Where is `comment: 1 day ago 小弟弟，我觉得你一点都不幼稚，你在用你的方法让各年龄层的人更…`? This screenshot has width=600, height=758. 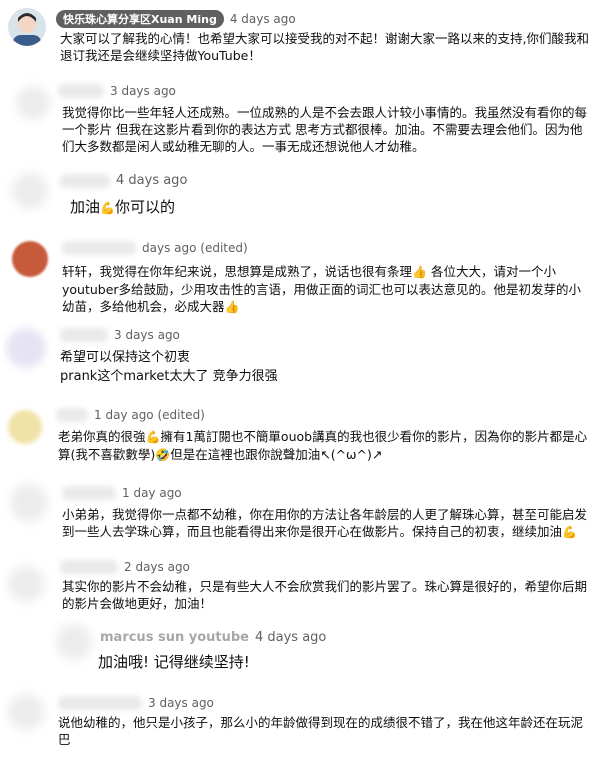
comment: 1 day ago 小弟弟，我觉得你一点都不幼稚，你在用你的方法让各年龄层的人更… is located at coordinates (300, 513).